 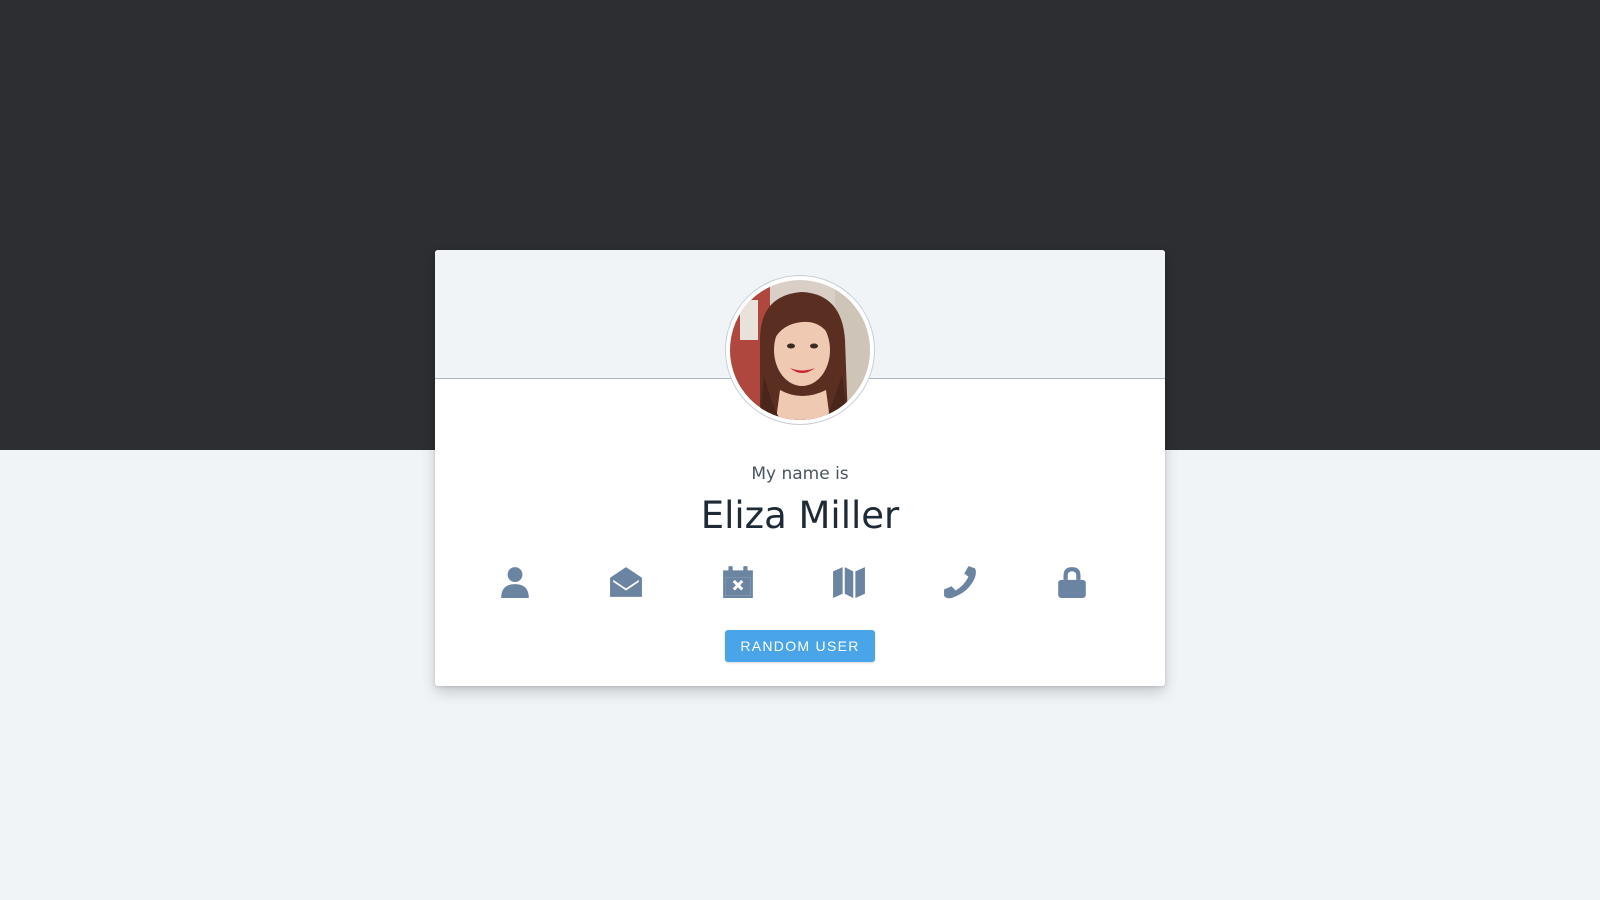 I want to click on calendar-x-icon, so click(x=738, y=582).